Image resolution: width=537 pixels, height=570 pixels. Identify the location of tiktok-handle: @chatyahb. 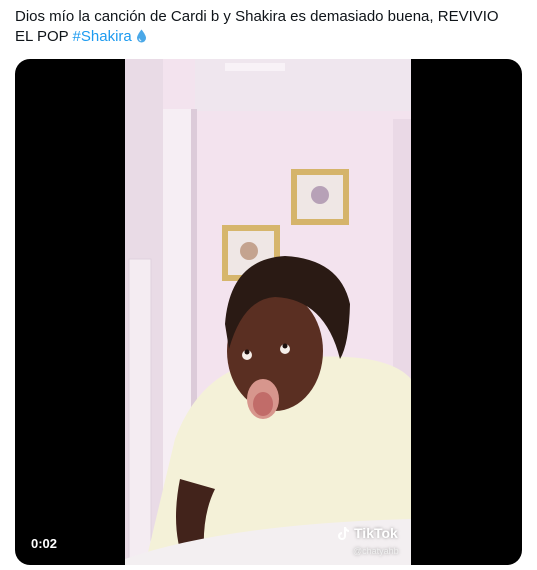
(376, 551).